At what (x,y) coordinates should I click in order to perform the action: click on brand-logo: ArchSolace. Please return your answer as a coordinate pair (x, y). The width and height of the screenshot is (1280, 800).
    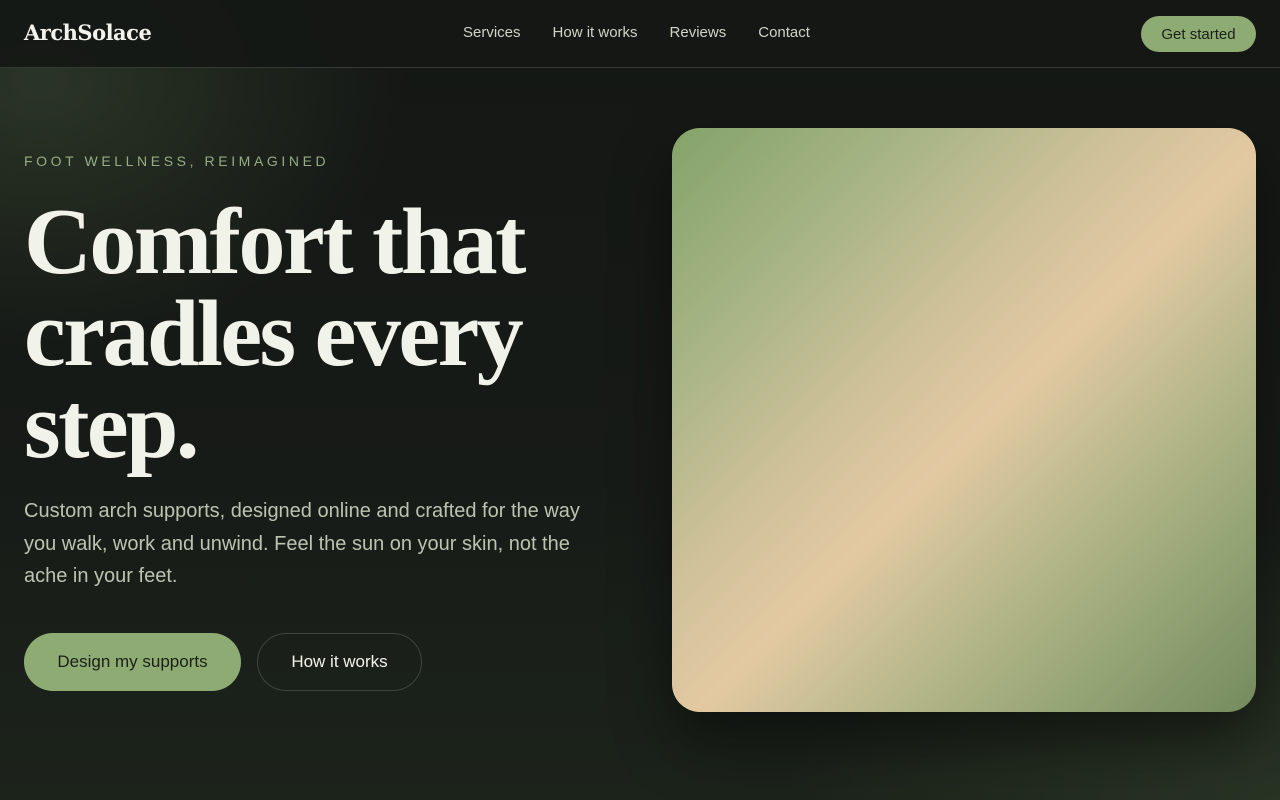
    Looking at the image, I should click on (88, 32).